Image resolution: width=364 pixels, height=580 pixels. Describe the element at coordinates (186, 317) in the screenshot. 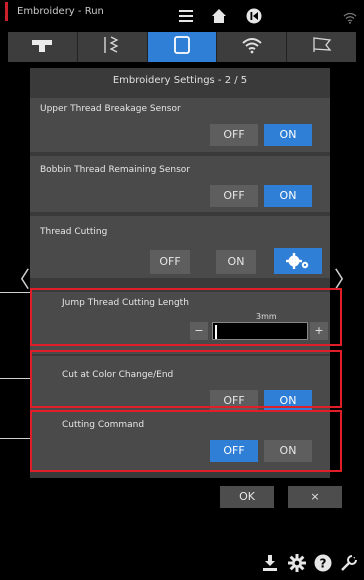

I see `highlight-jump-thread` at that location.